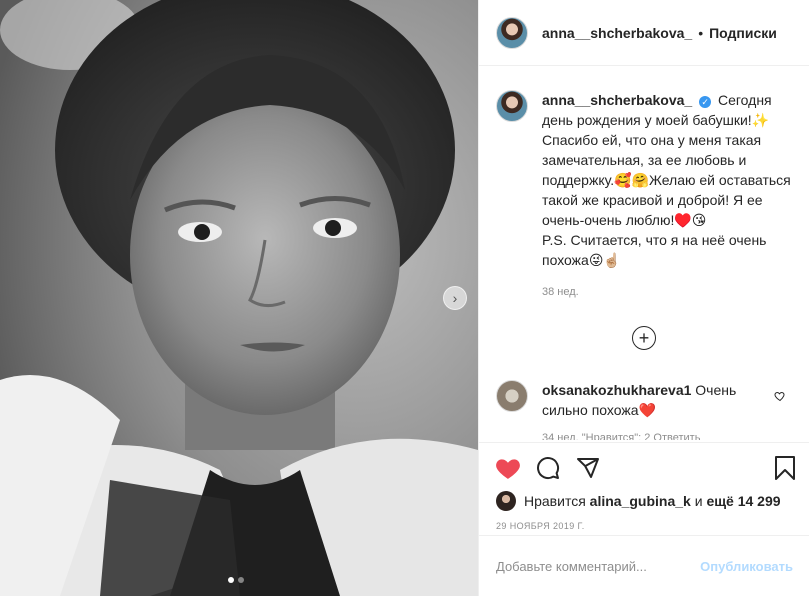 The width and height of the screenshot is (809, 596). I want to click on liker-avatar, so click(506, 501).